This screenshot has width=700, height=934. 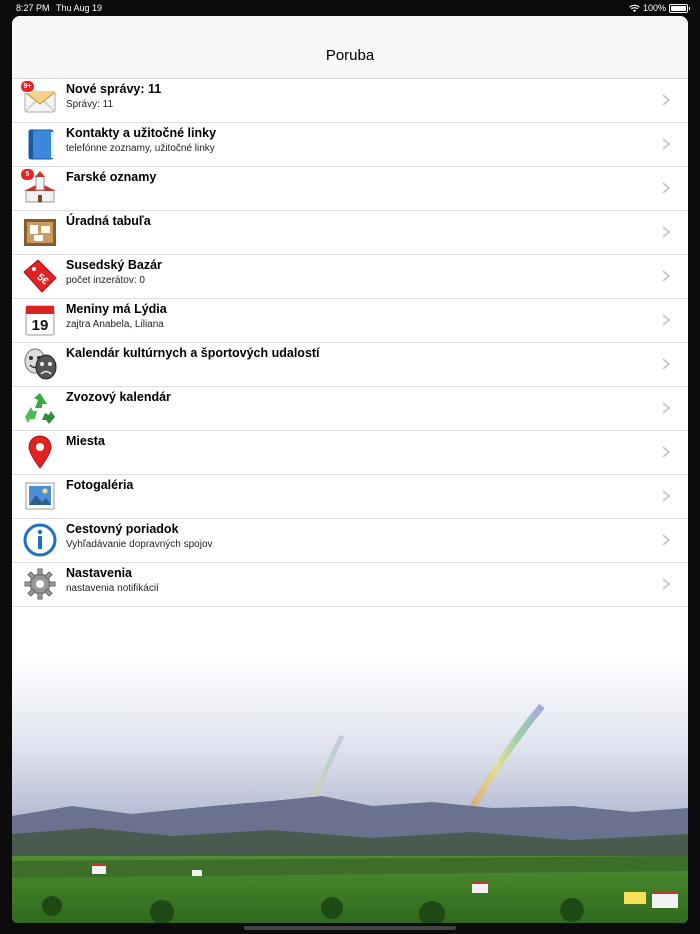 I want to click on unread-badge: 9+, so click(x=27, y=86).